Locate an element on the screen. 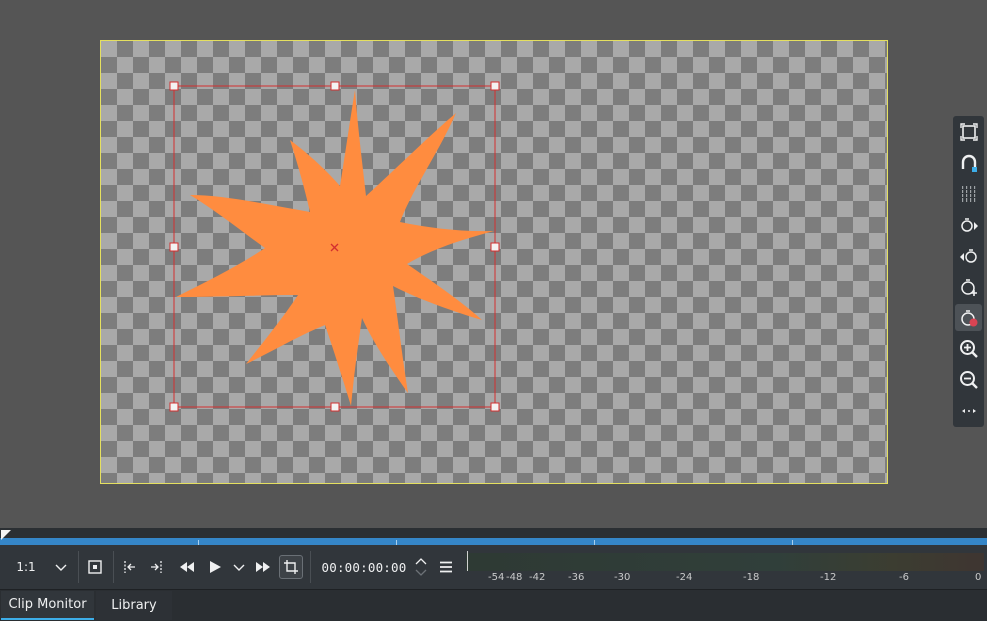 The width and height of the screenshot is (987, 621). timecode-display: 00:00:00:00 is located at coordinates (364, 567).